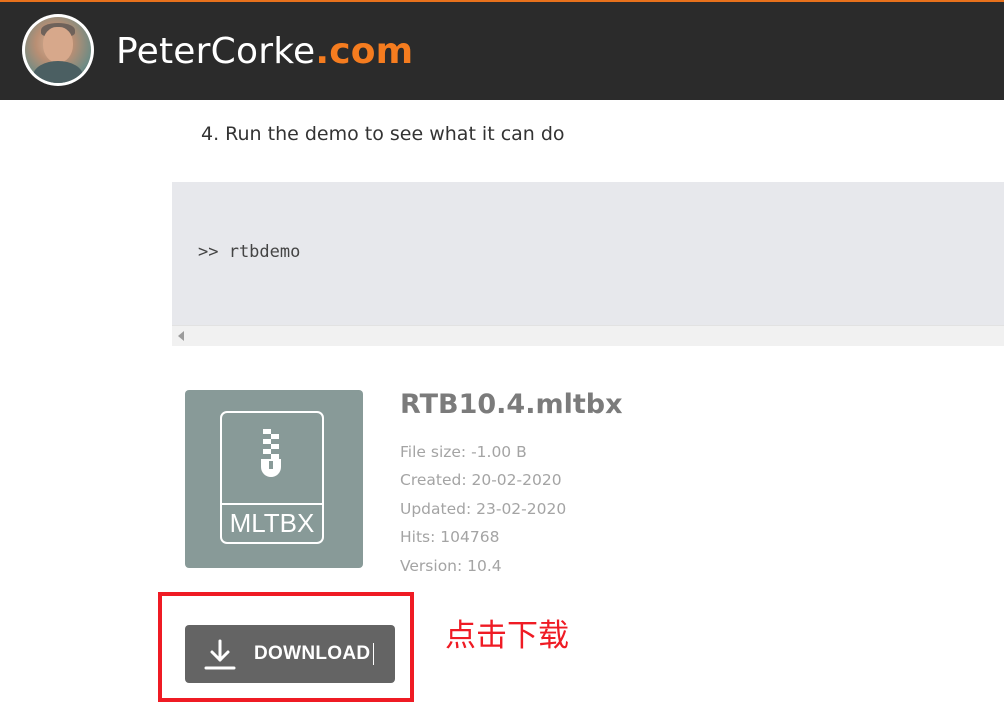  What do you see at coordinates (588, 335) in the screenshot?
I see `code-horizontal-scrollbar` at bounding box center [588, 335].